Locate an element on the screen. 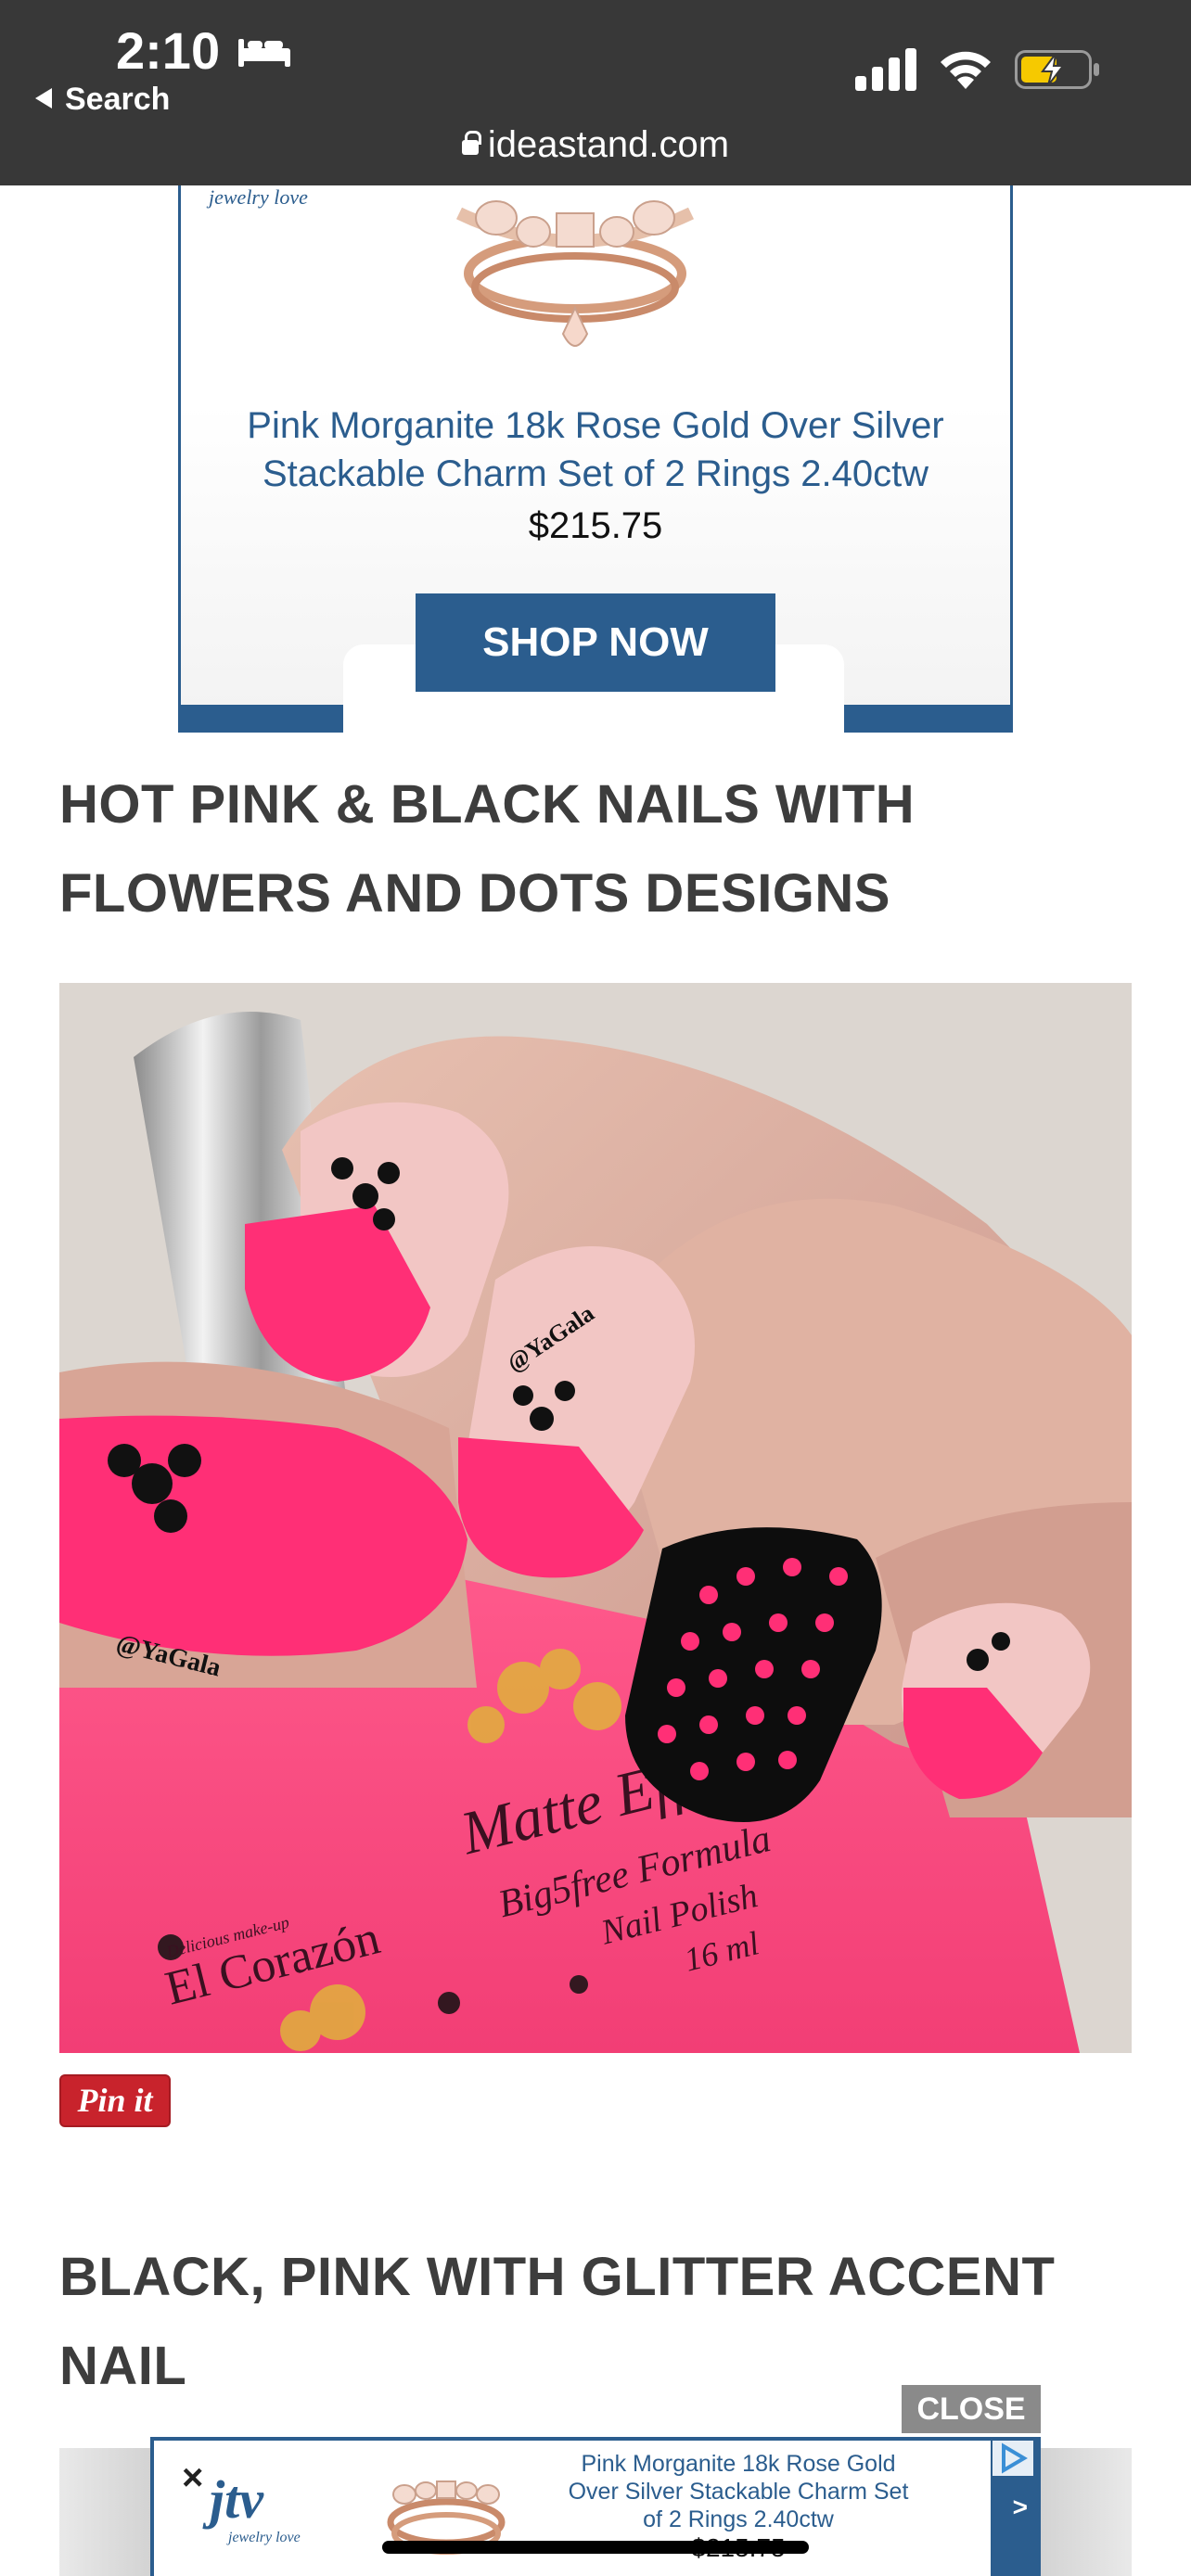  close-ad-button: CLOSE is located at coordinates (971, 2409).